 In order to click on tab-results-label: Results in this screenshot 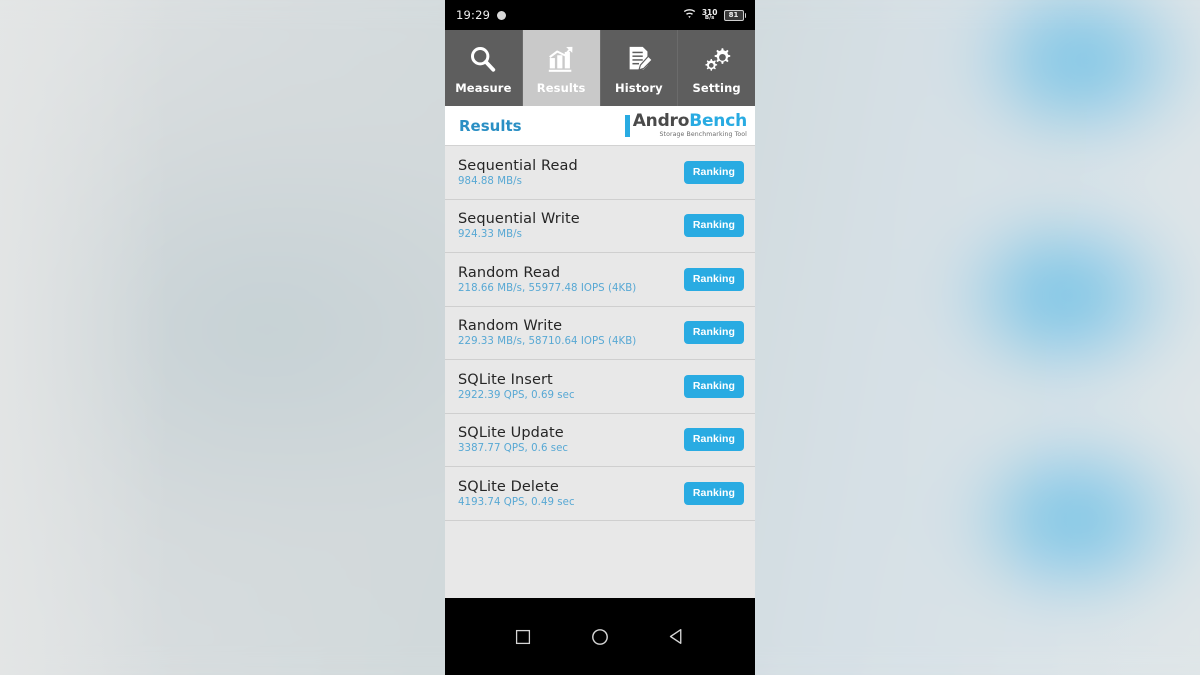, I will do `click(561, 88)`.